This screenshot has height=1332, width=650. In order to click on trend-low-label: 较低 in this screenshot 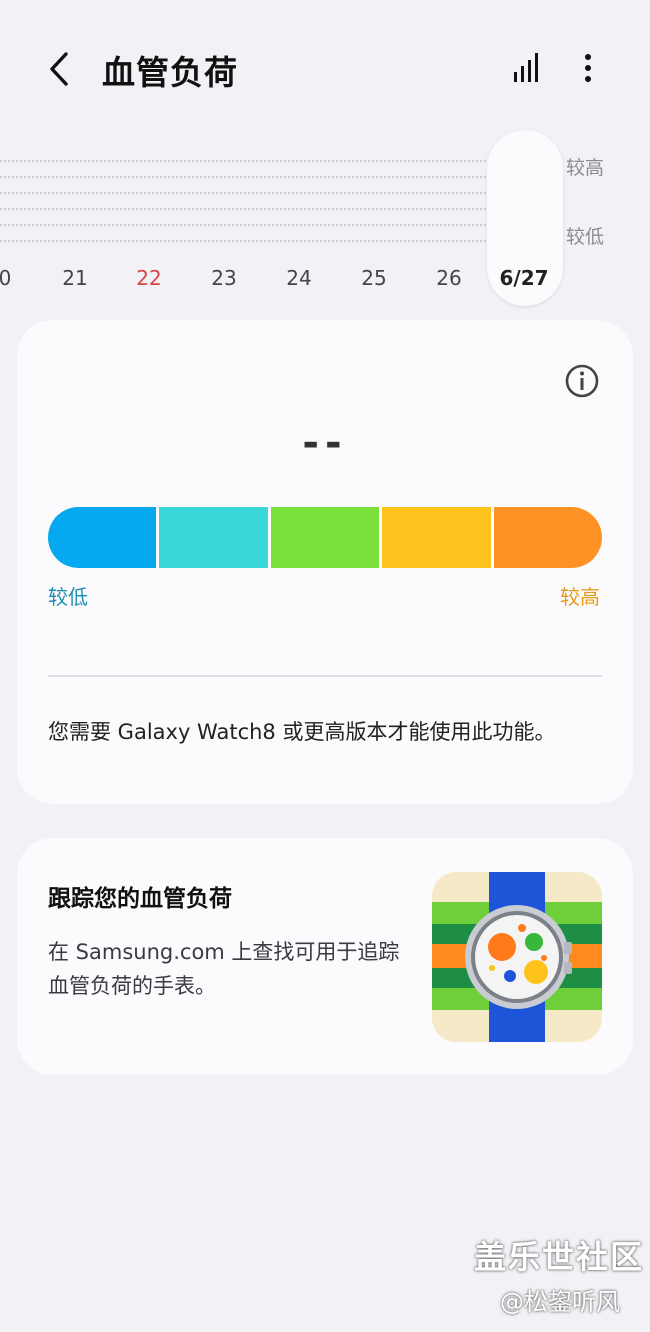, I will do `click(585, 237)`.